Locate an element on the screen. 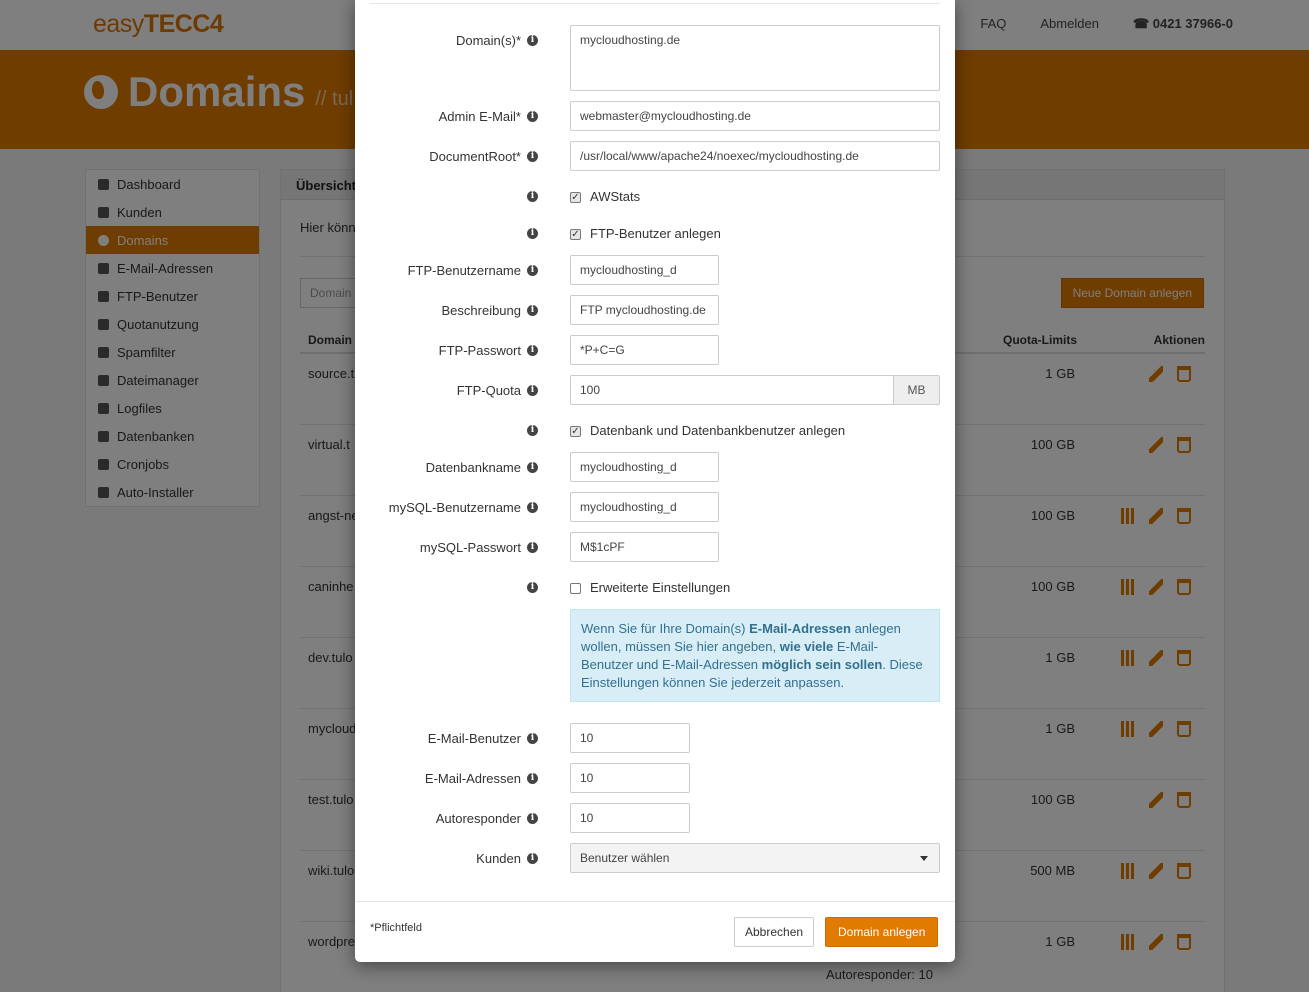 This screenshot has height=992, width=1309. modal-footer: *Pflichtfeld Abbrechen Domain anlegen is located at coordinates (655, 931).